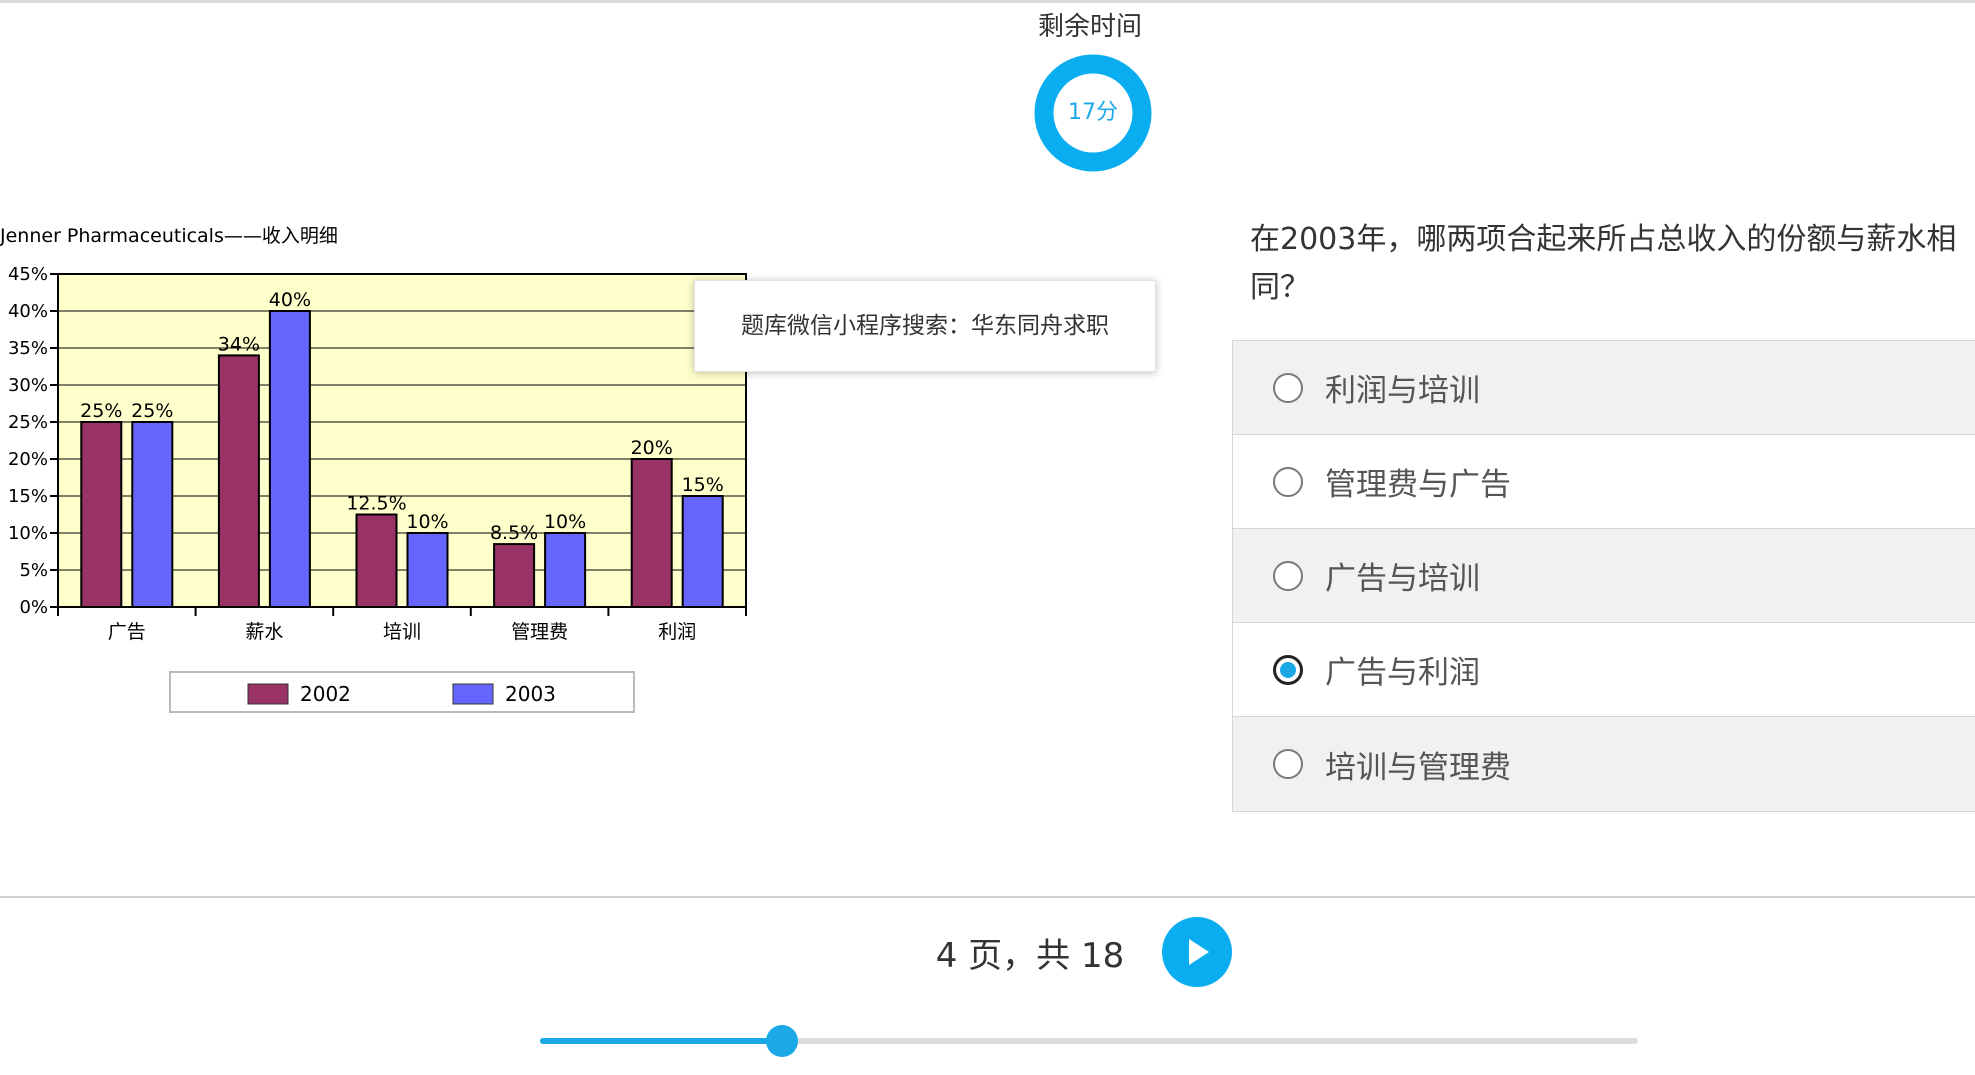  Describe the element at coordinates (514, 533) in the screenshot. I see `data-label: 8.5%` at that location.